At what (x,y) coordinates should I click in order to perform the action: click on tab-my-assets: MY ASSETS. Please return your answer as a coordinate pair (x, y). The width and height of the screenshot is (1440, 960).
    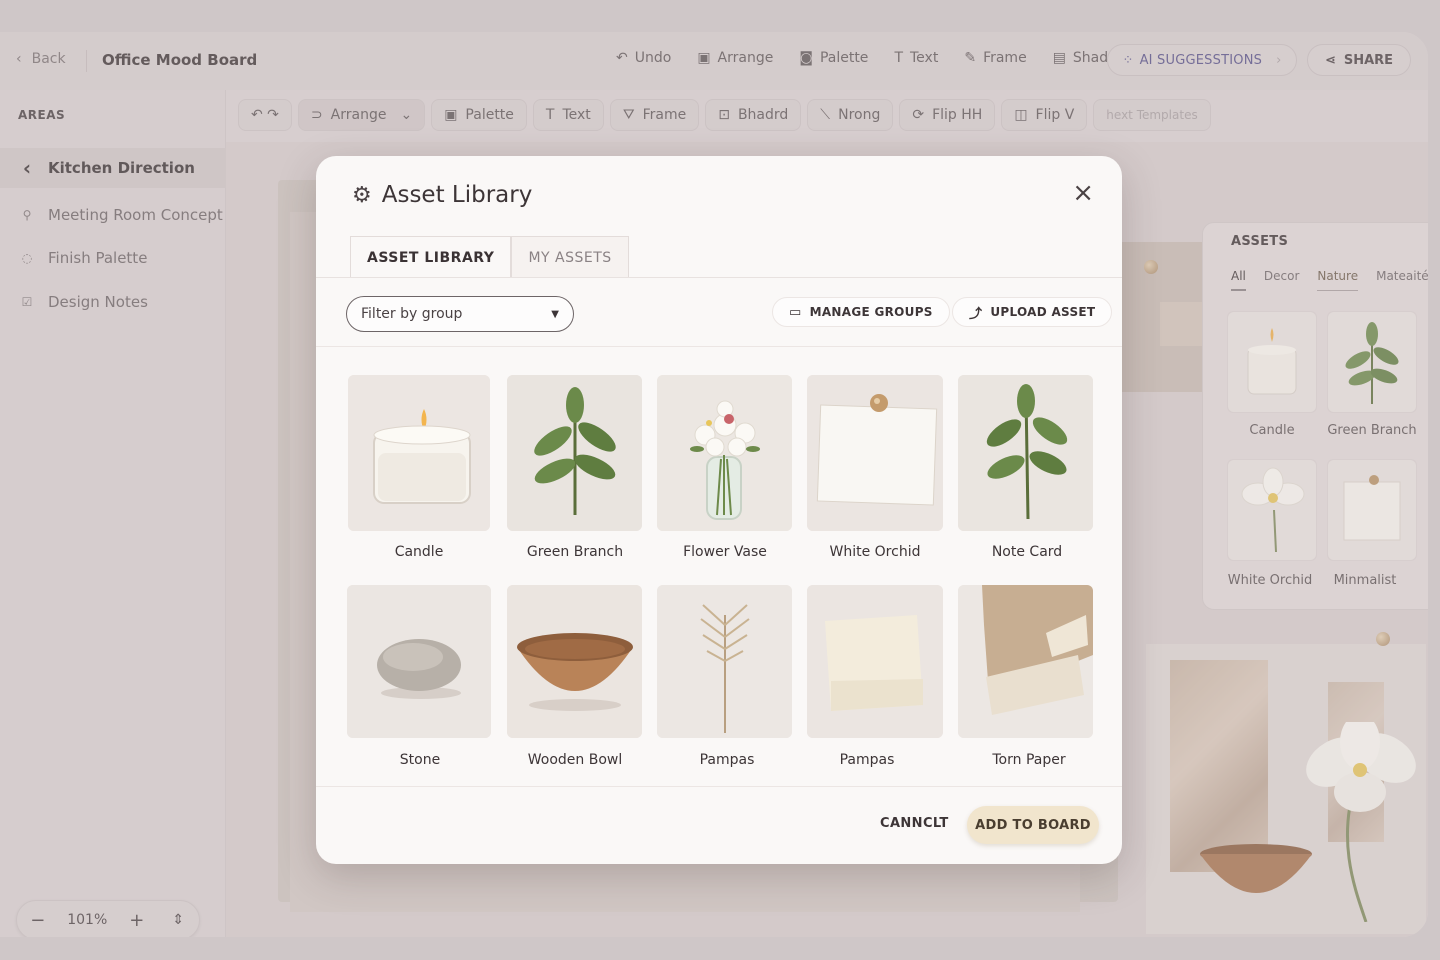
    Looking at the image, I should click on (570, 257).